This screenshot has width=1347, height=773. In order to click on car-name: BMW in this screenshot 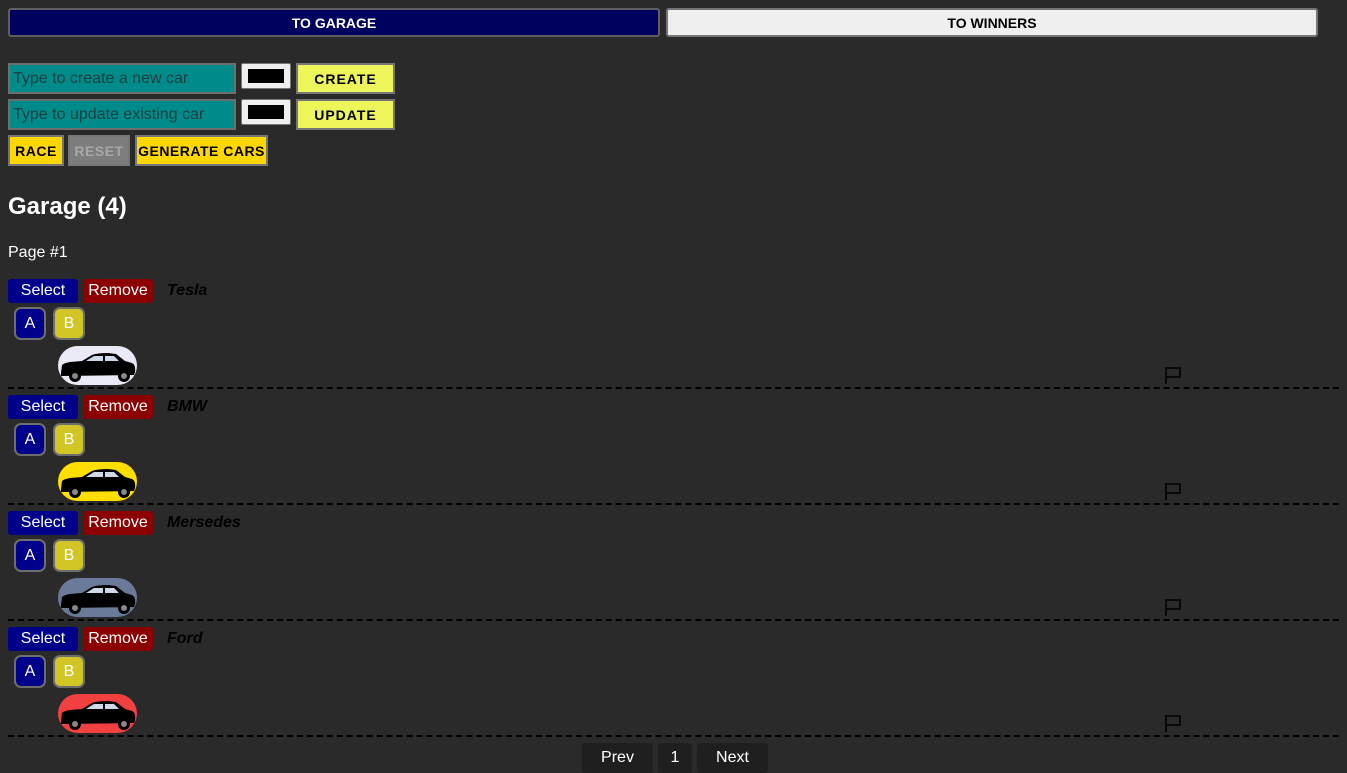, I will do `click(187, 406)`.